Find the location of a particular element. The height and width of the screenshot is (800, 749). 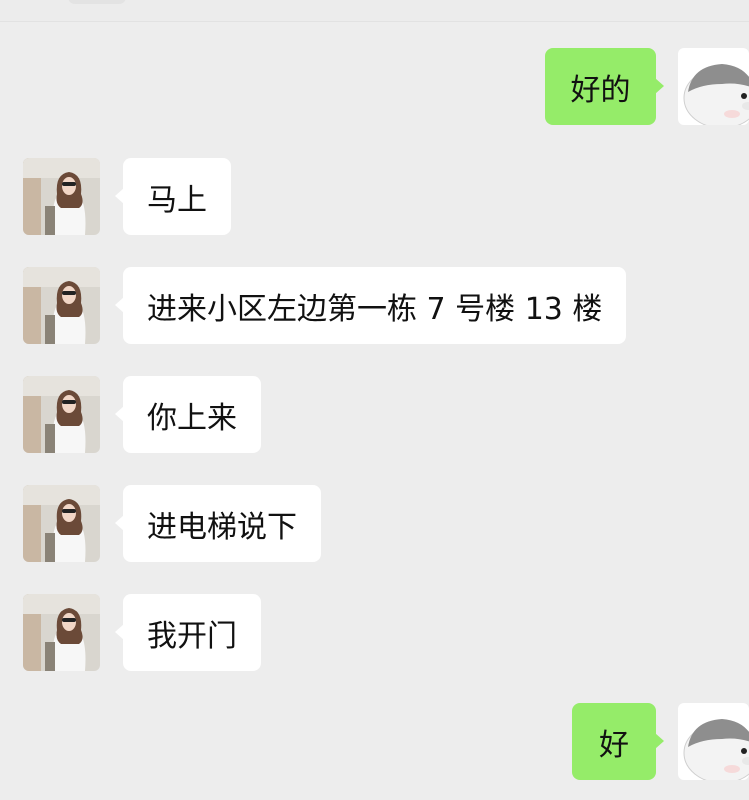

message-bubble: 你上来 is located at coordinates (188, 414).